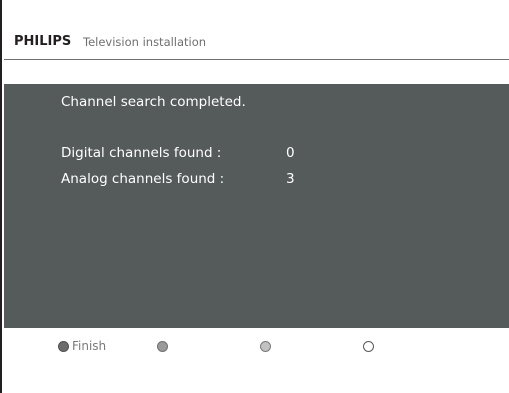  I want to click on blue-key-icon, so click(368, 346).